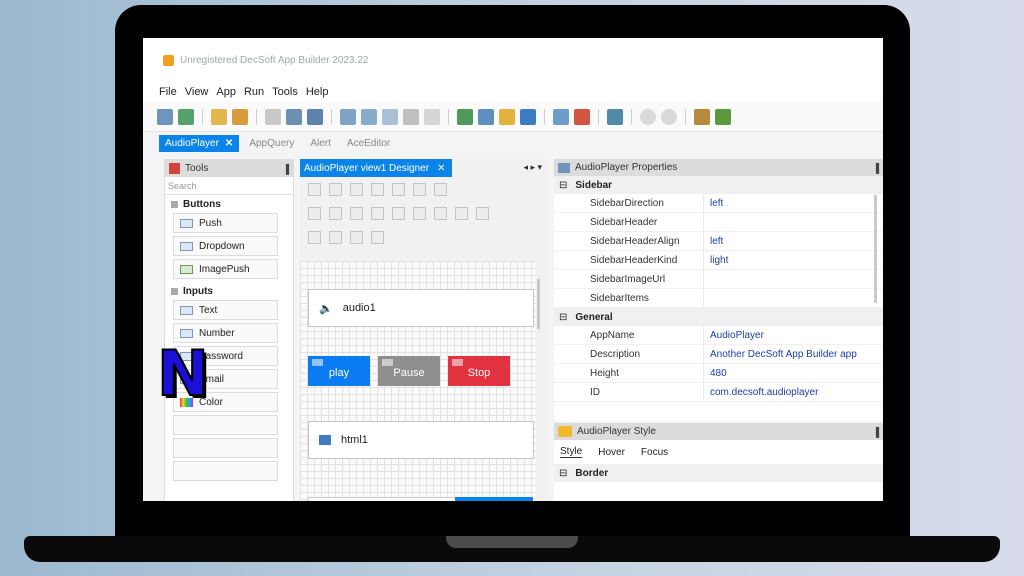  I want to click on save-icon, so click(219, 116).